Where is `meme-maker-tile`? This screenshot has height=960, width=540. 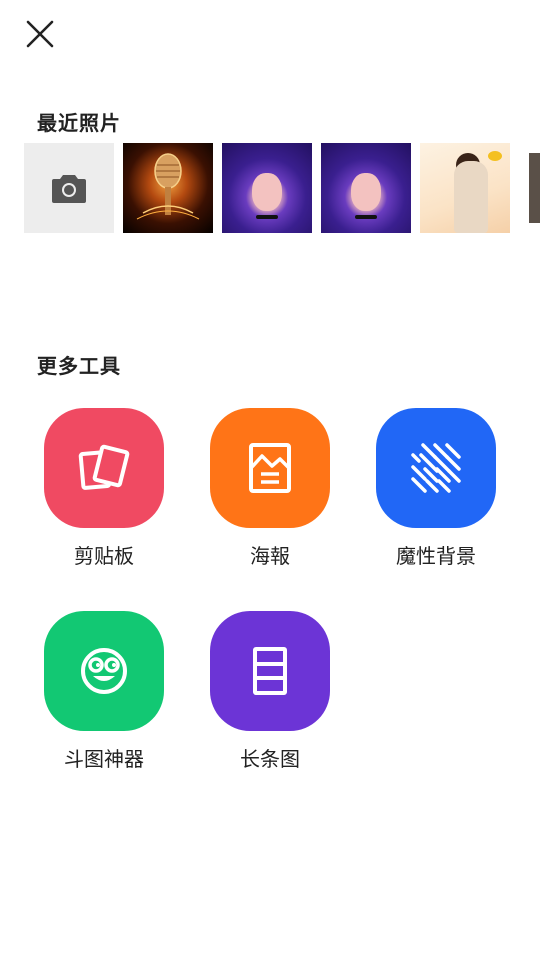 meme-maker-tile is located at coordinates (104, 671).